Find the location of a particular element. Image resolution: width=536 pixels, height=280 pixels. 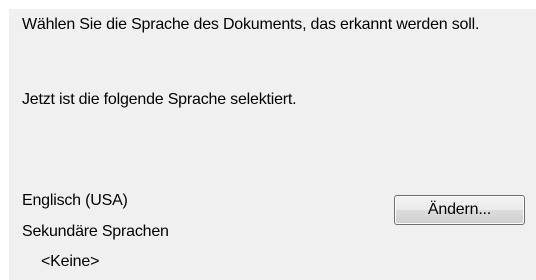

secondary-languages-value: <Keine> is located at coordinates (70, 261).